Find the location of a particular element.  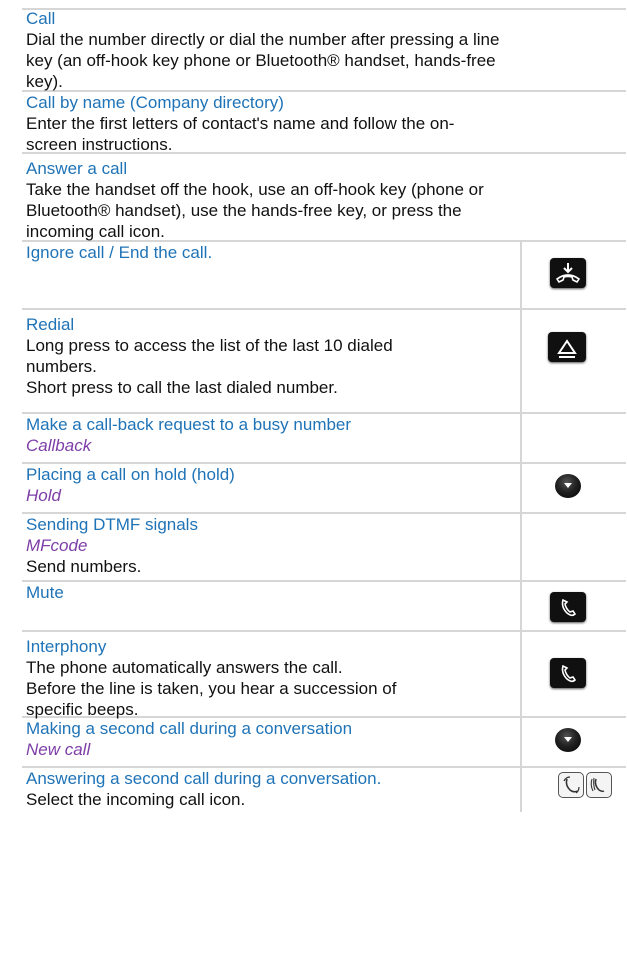

feature-title: Call by name (Company directory) is located at coordinates (155, 102).